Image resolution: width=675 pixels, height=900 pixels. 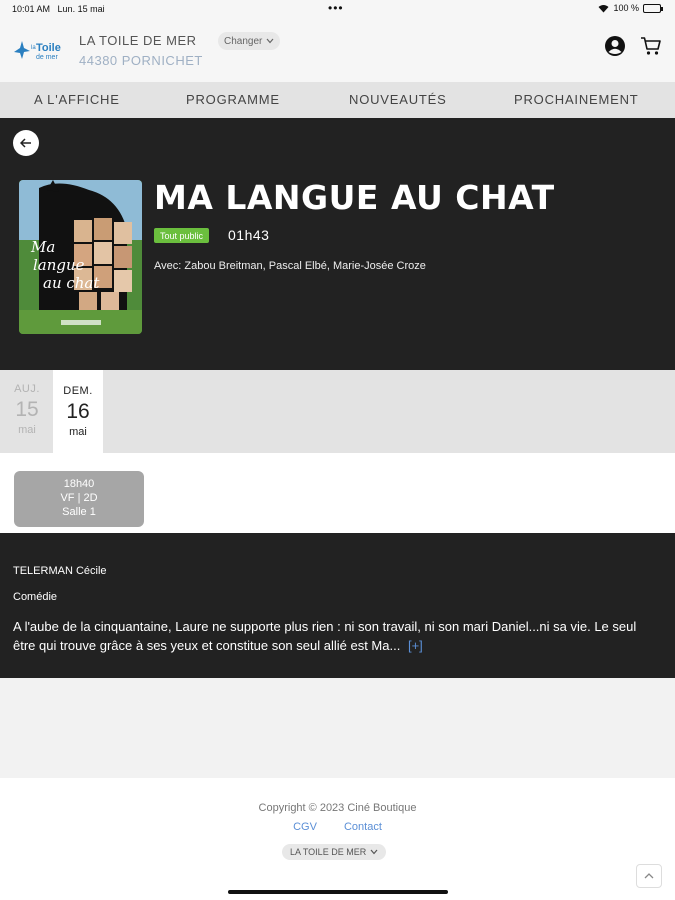 What do you see at coordinates (182, 235) in the screenshot?
I see `rating-badge: Tout public` at bounding box center [182, 235].